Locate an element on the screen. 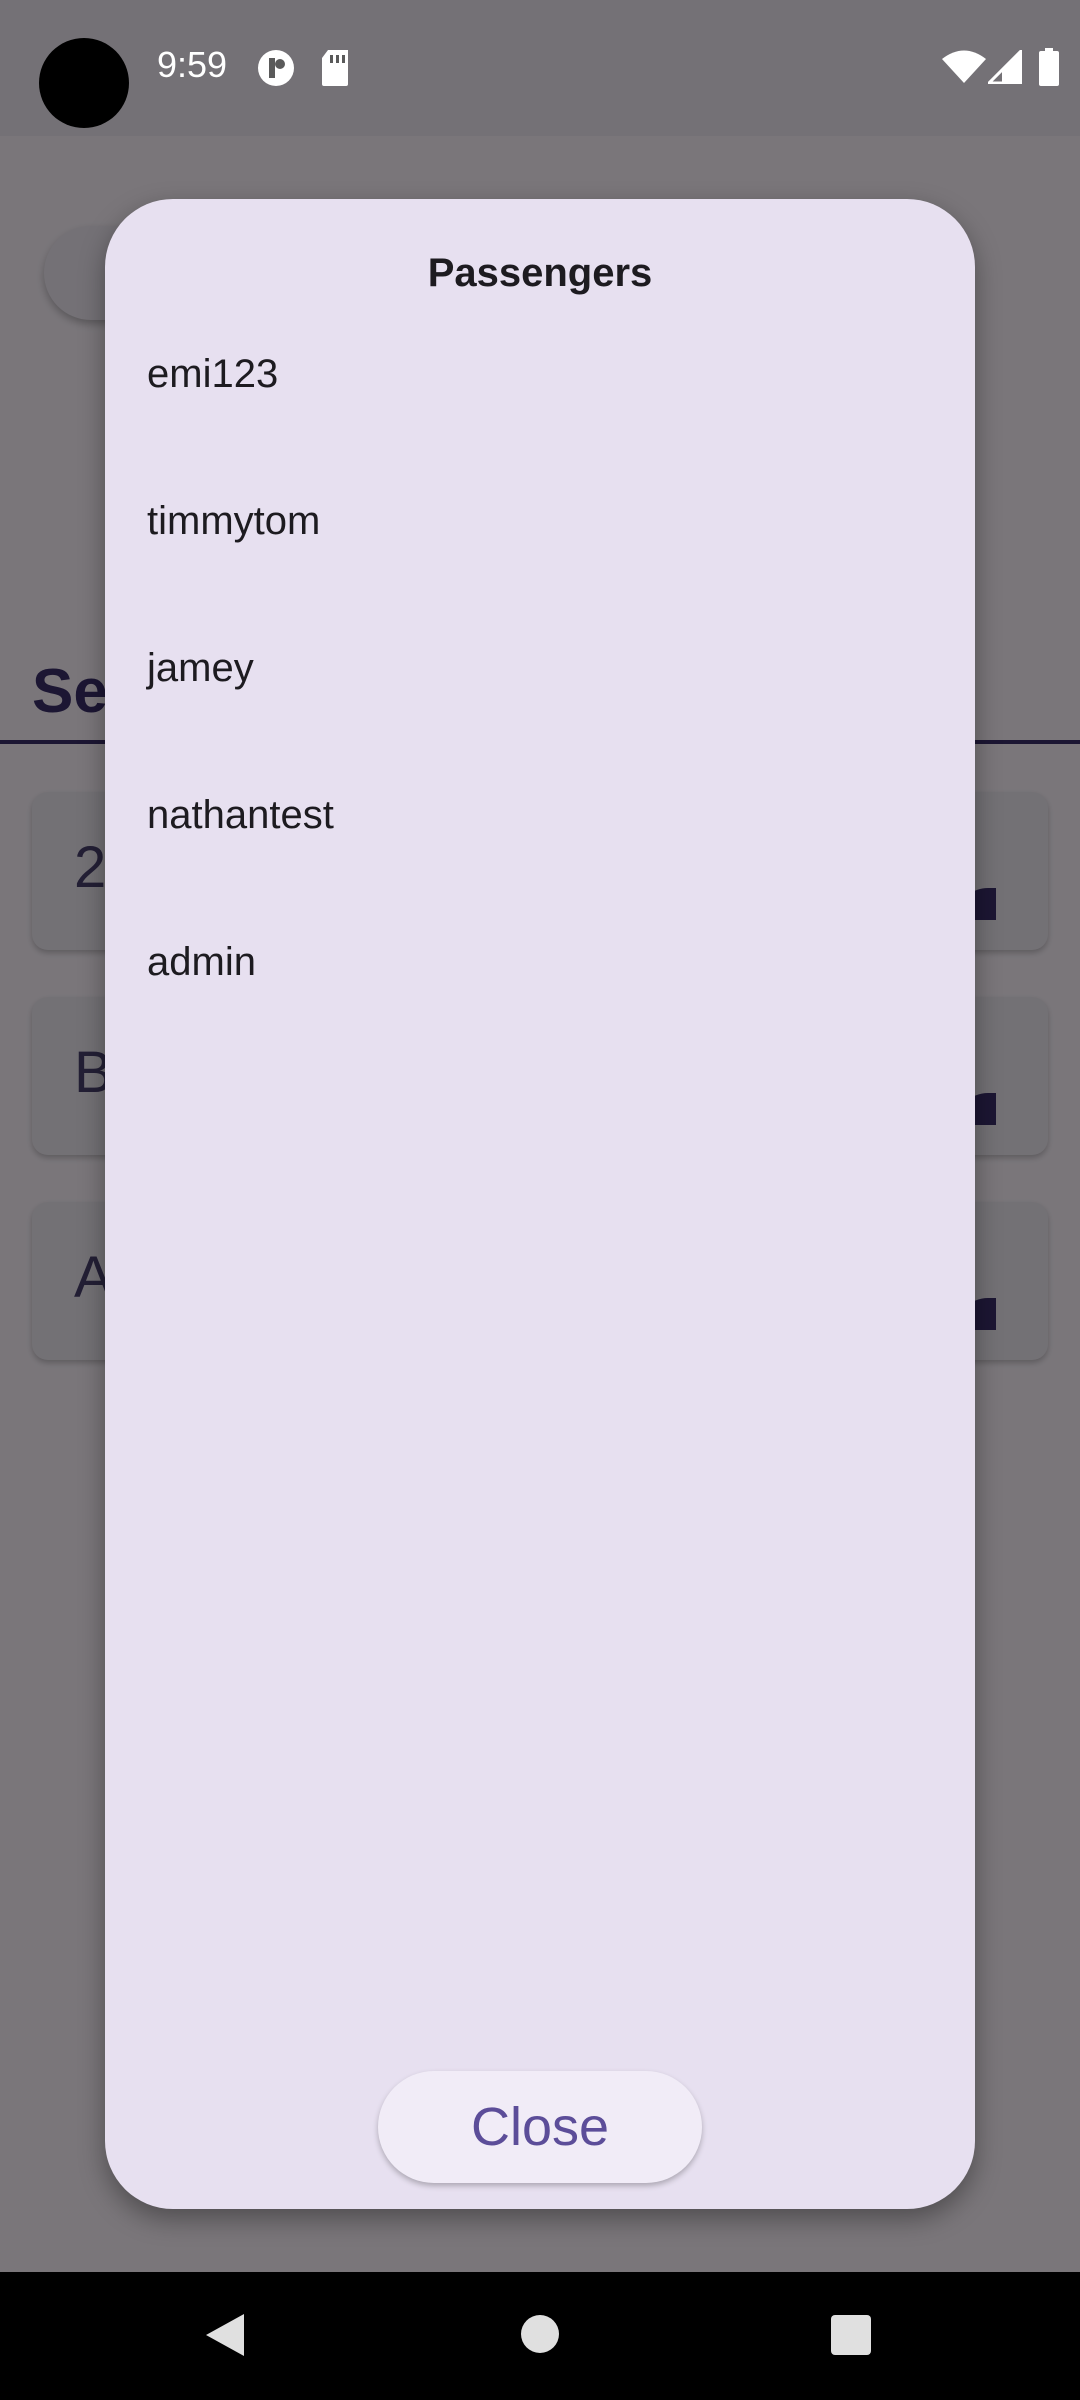 The width and height of the screenshot is (1080, 2400). status-time: 9:59 is located at coordinates (192, 64).